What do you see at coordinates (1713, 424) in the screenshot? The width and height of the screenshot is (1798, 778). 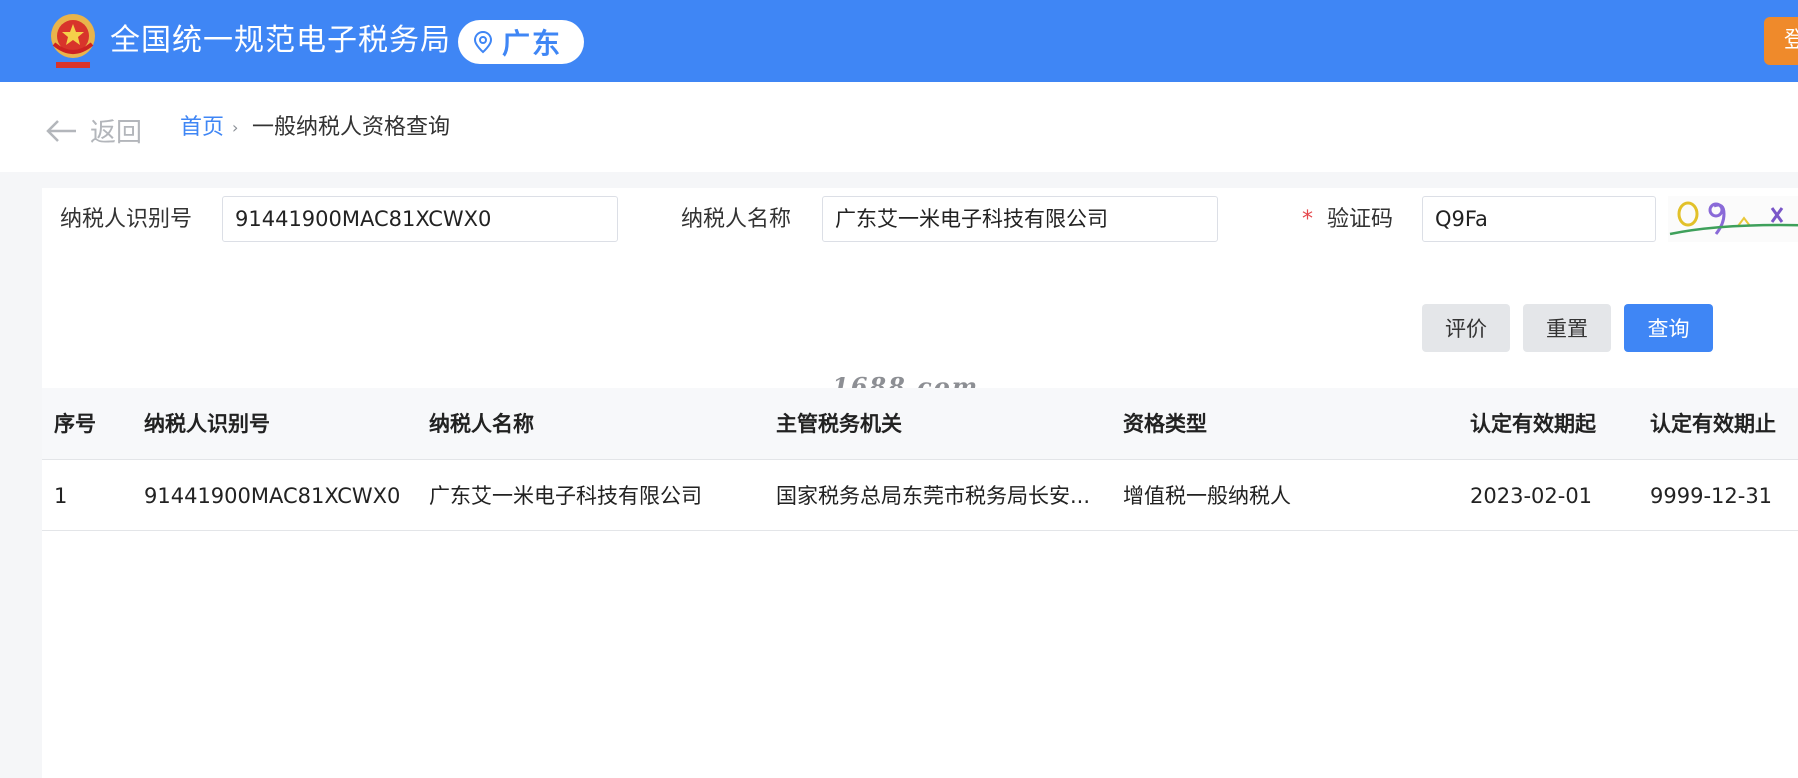 I see `column-header-valid-to: 认定有效期止` at bounding box center [1713, 424].